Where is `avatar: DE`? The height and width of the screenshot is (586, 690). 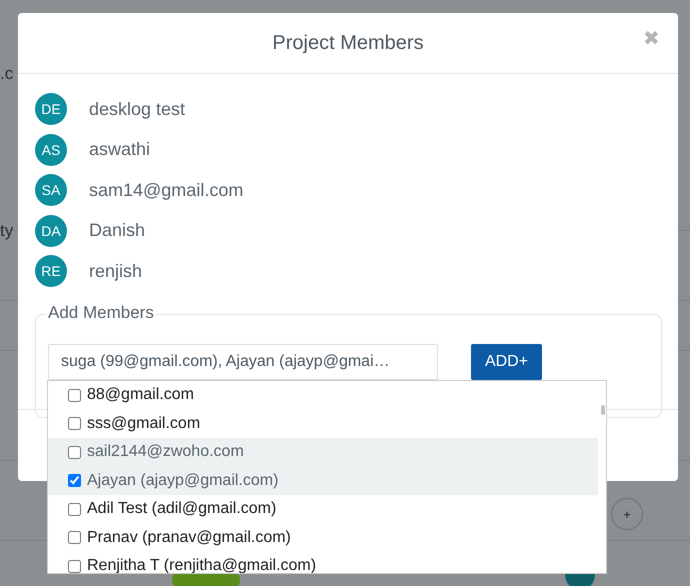 avatar: DE is located at coordinates (51, 109).